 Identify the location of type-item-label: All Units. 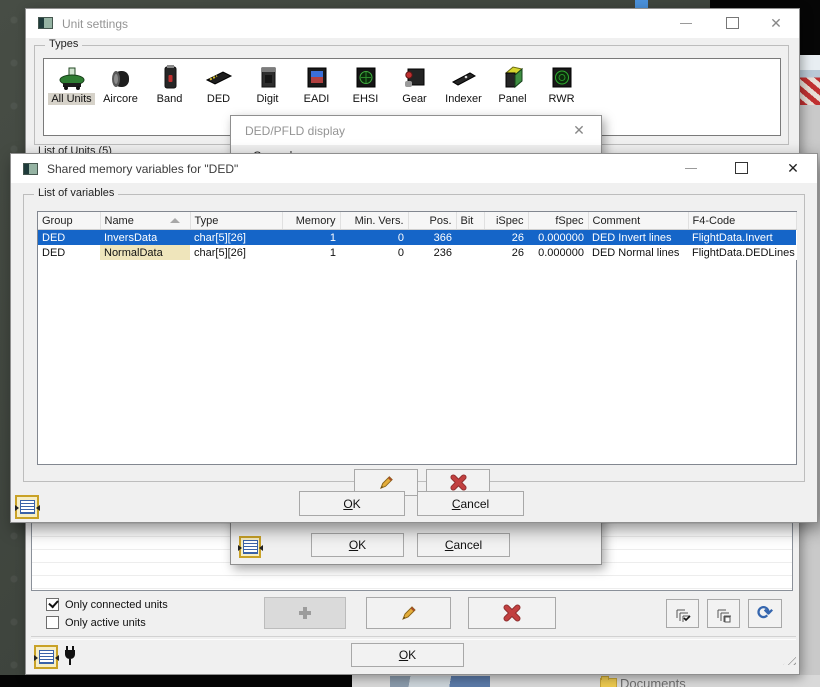
(71, 99).